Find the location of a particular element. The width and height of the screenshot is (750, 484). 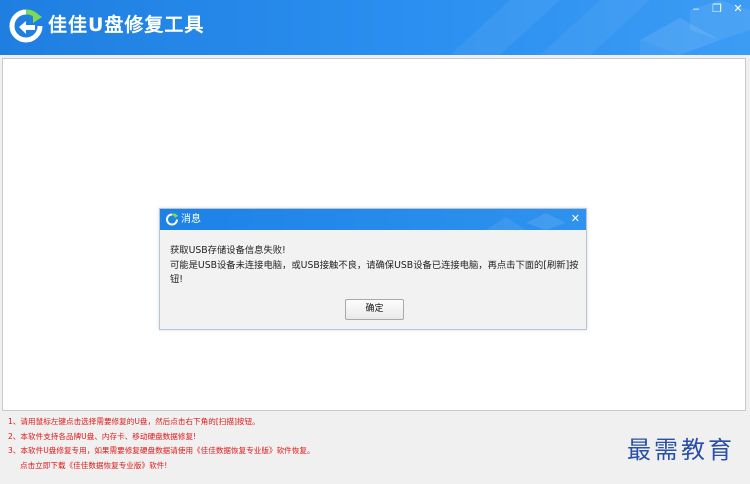

watermark-text: 最需教育 is located at coordinates (681, 450).